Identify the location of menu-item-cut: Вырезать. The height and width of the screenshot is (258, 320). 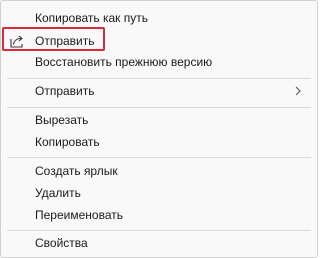
(159, 120).